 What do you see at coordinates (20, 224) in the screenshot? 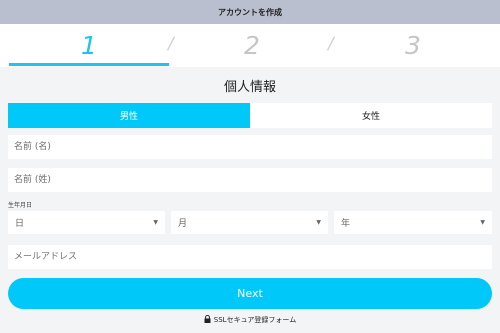
I see `day-select-value: 日` at bounding box center [20, 224].